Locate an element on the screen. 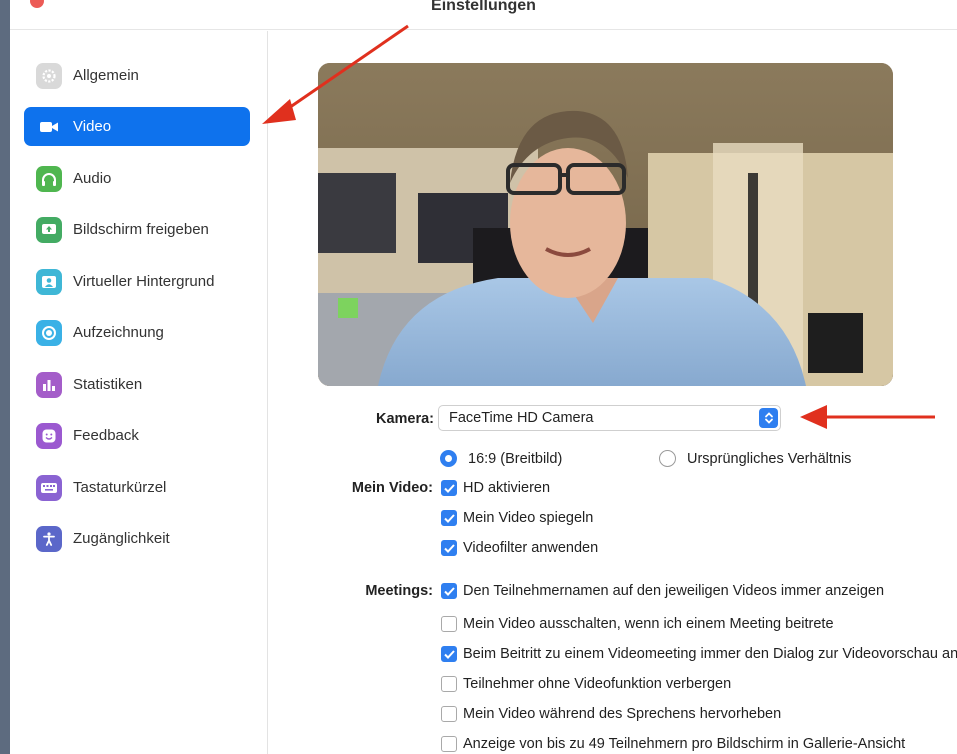 This screenshot has width=957, height=754. arrow-to-camera-icon is located at coordinates (867, 417).